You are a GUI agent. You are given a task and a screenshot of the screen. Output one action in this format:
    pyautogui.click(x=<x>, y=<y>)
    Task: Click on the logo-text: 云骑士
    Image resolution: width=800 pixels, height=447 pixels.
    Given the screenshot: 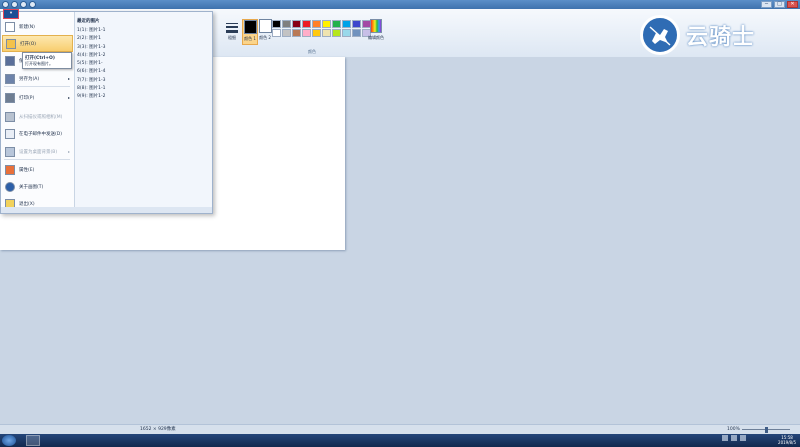 What is the action you would take?
    pyautogui.click(x=721, y=37)
    